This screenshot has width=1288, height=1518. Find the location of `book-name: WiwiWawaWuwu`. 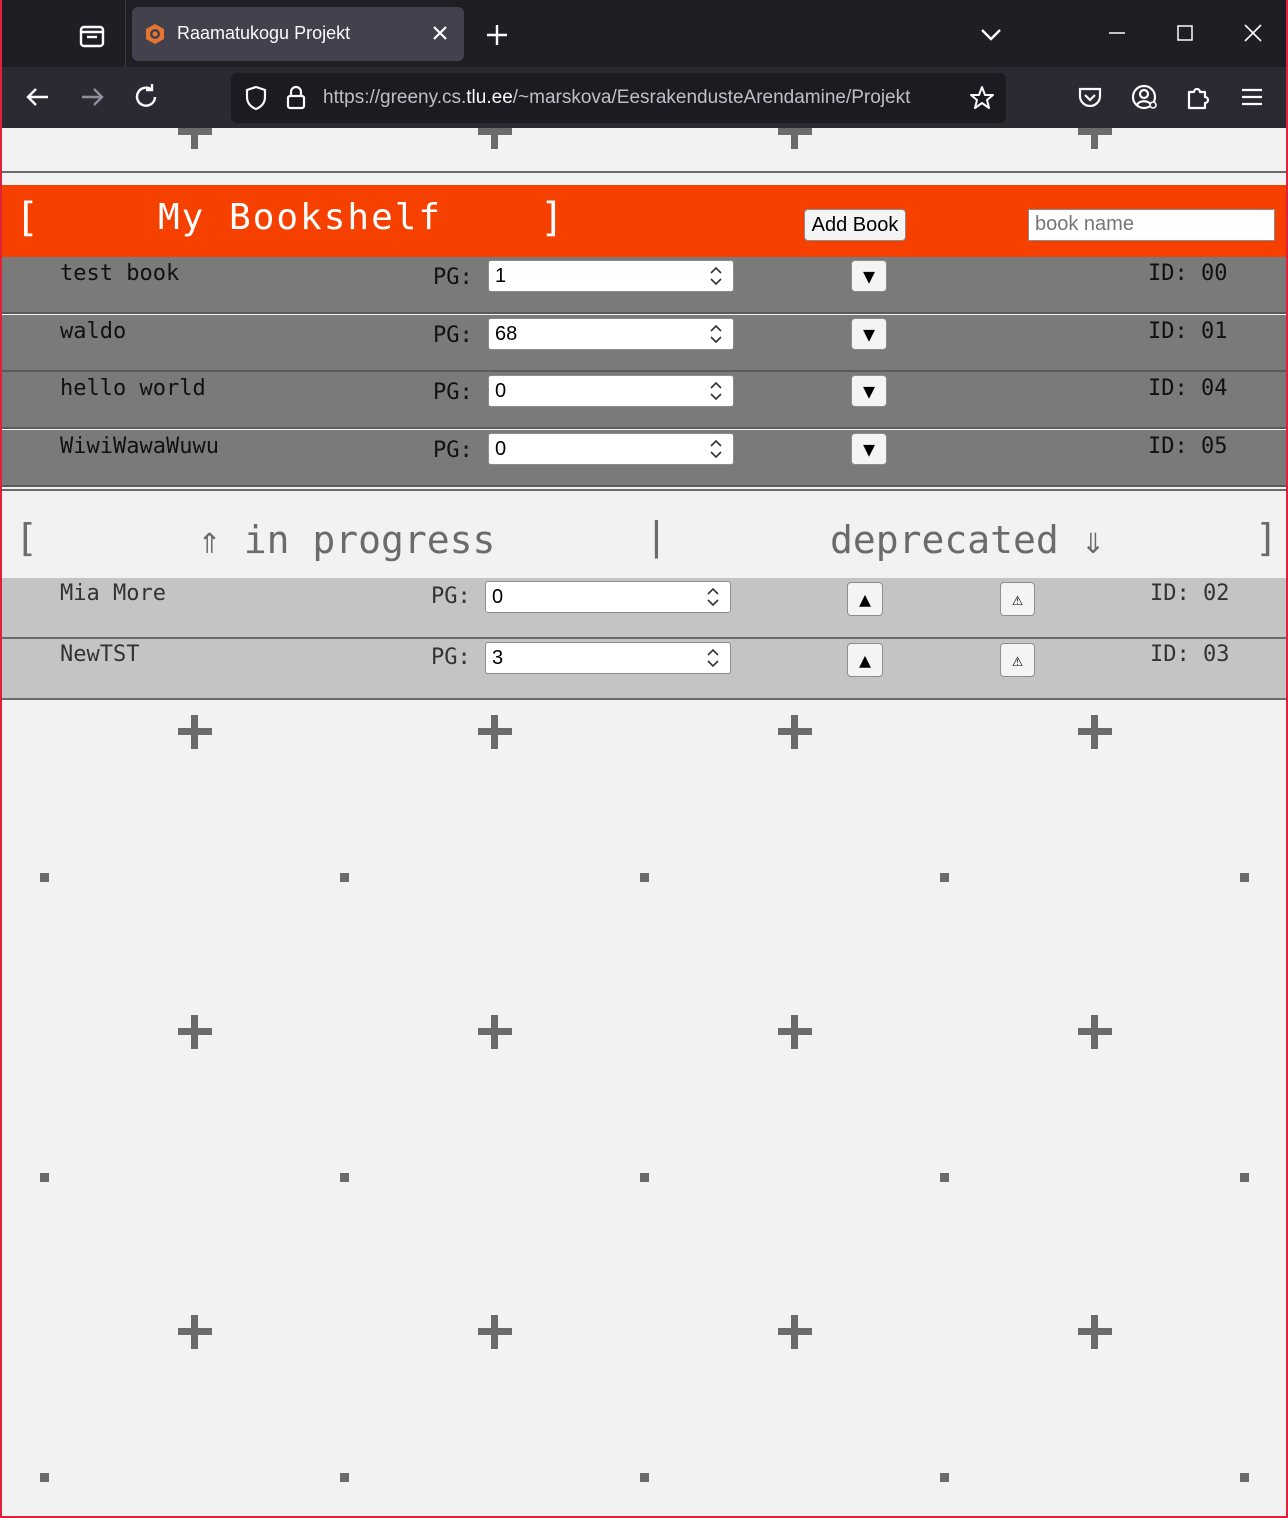

book-name: WiwiWawaWuwu is located at coordinates (139, 446).